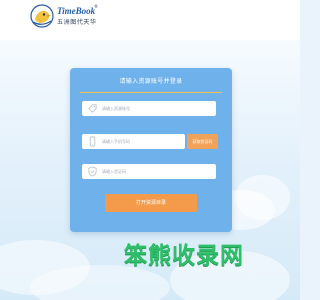  I want to click on brand-registered-mark: ®, so click(96, 6).